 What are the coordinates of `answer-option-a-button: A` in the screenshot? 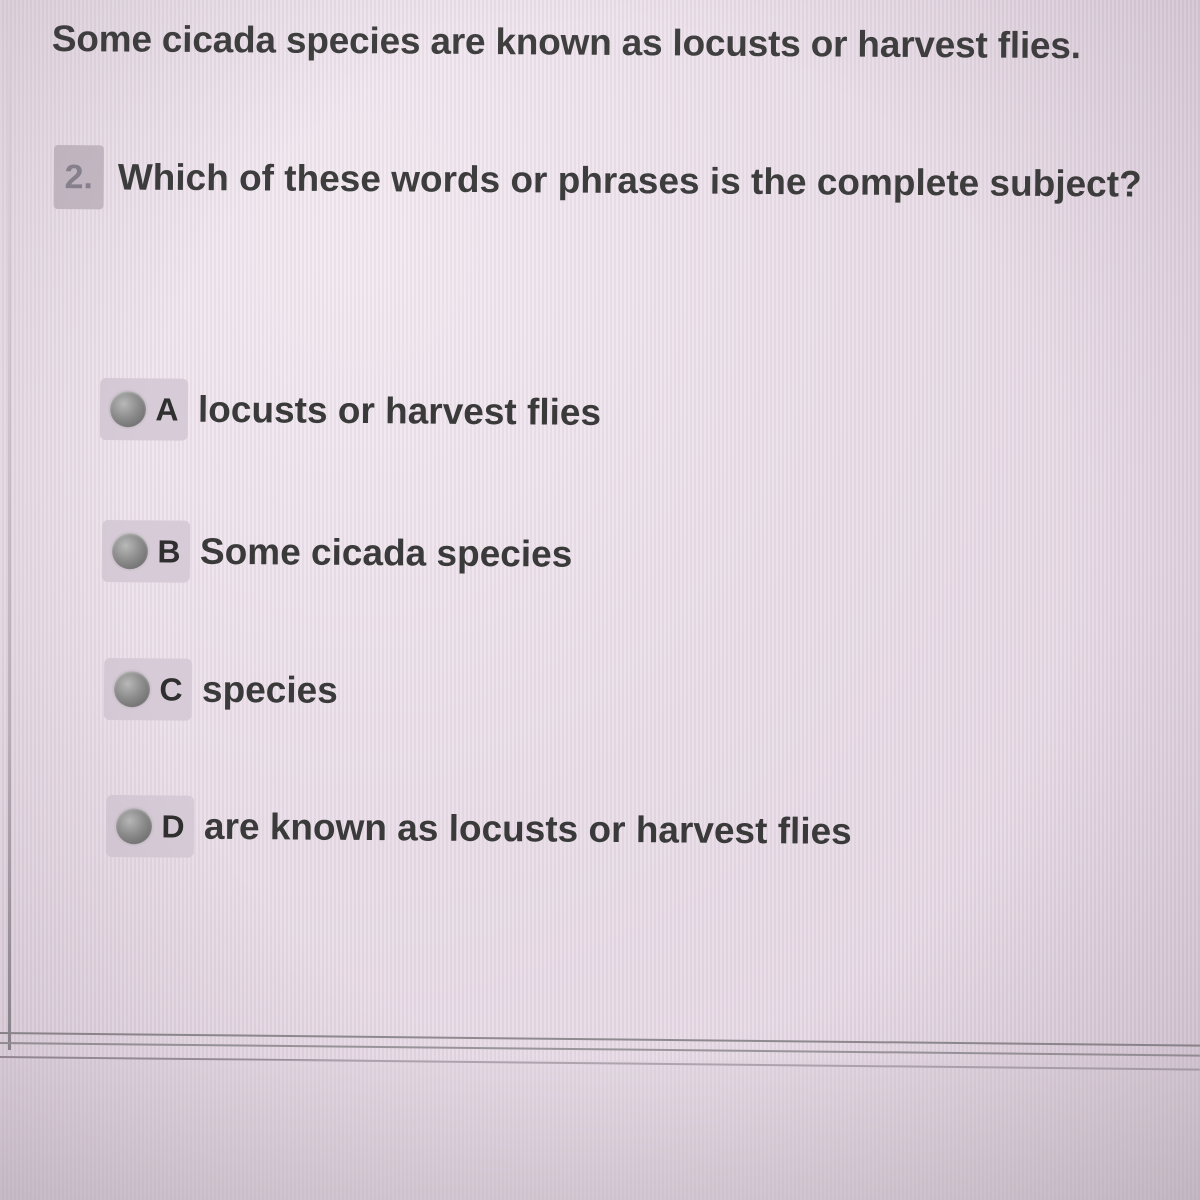 It's located at (144, 409).